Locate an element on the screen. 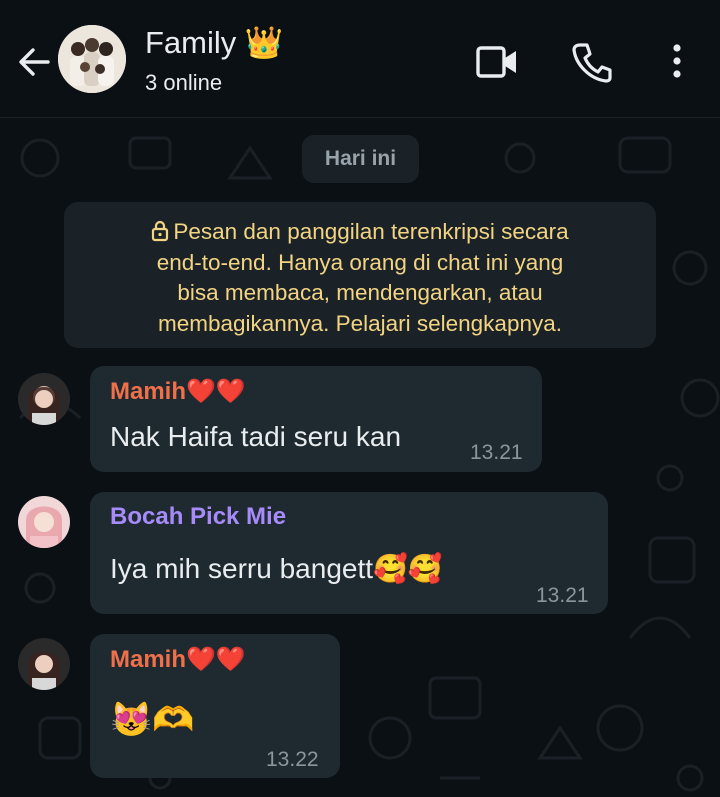 Image resolution: width=720 pixels, height=797 pixels. message-bubble: Mamih❤️❤️ Nak Haifa tadi seru kan 13.21 is located at coordinates (316, 419).